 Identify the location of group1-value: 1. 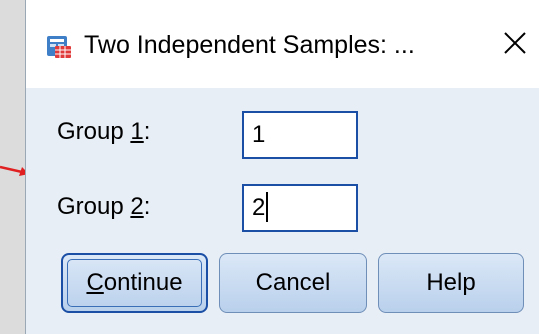
(259, 134).